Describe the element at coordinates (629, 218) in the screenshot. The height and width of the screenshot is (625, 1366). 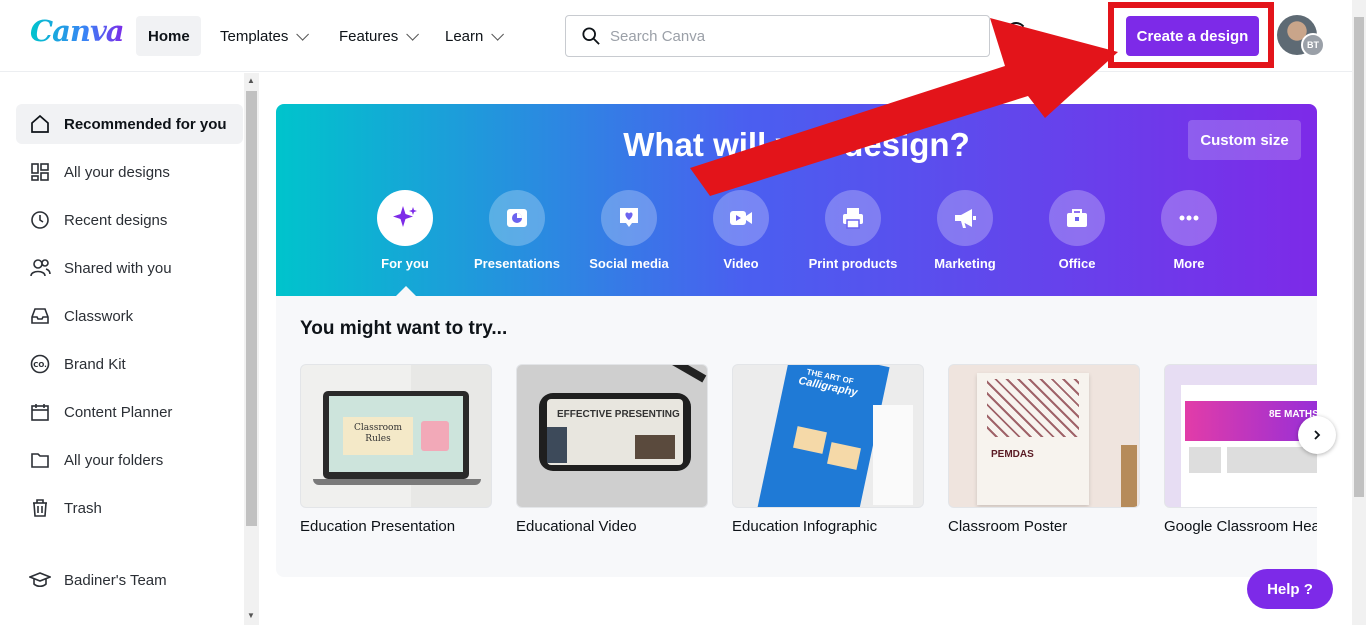
I see `heart-chat-icon` at that location.